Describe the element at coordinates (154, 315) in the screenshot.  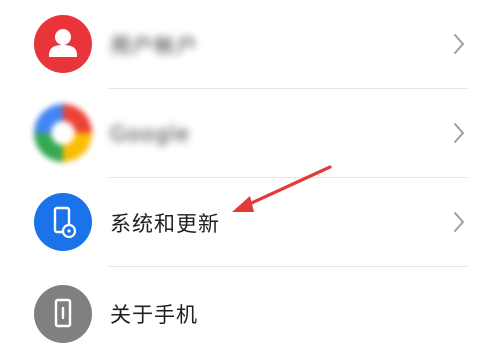
I see `settings-item-label: 关于手机` at that location.